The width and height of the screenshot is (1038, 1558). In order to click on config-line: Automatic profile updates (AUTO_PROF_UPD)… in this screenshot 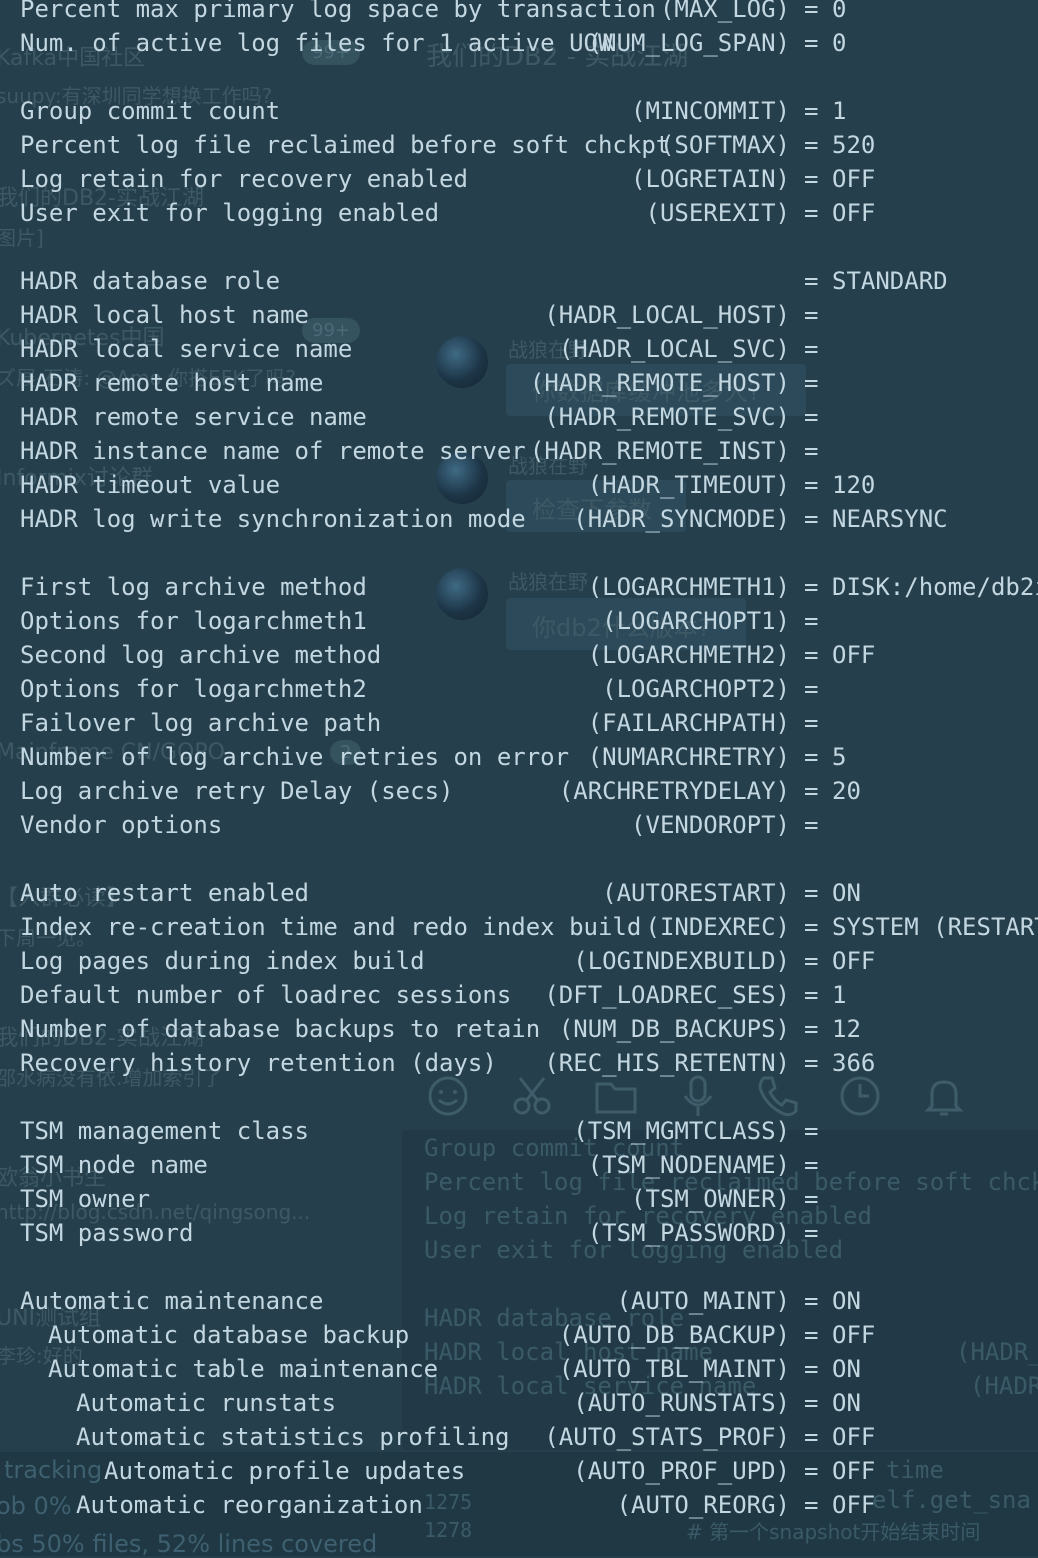, I will do `click(529, 1471)`.